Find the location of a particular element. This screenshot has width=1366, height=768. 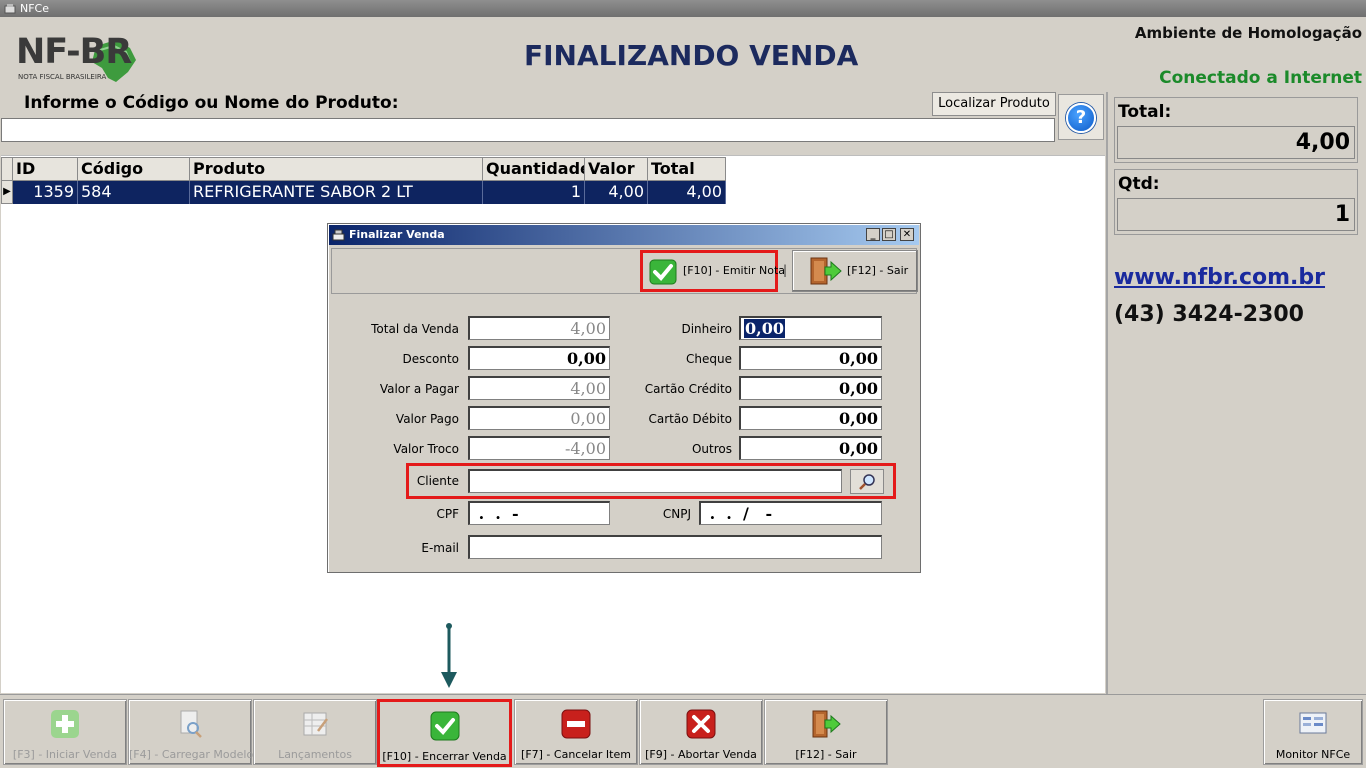

nfbr-logo: NF-BR NOTA FISCAL BRASILEIRA is located at coordinates (79, 61).